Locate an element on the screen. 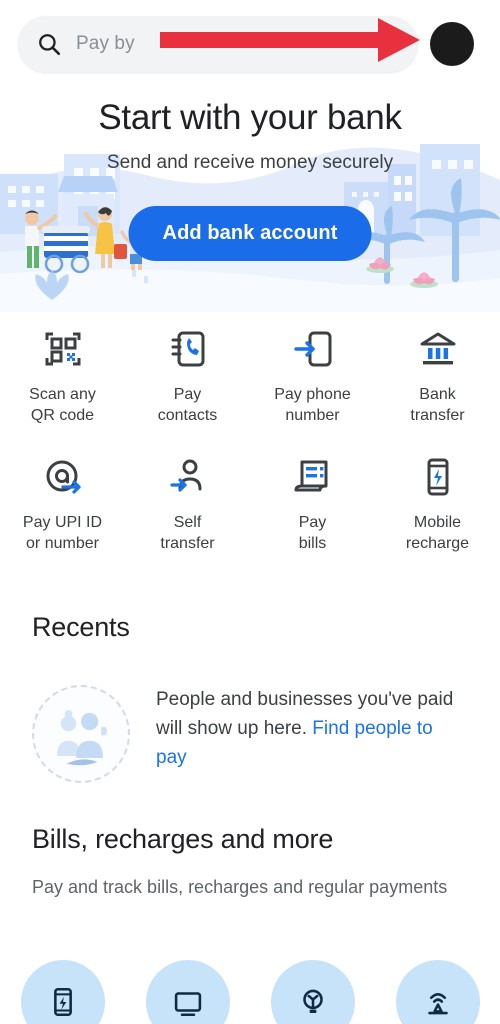 The width and height of the screenshot is (500, 1024). action-label: Mobile recharge is located at coordinates (437, 533).